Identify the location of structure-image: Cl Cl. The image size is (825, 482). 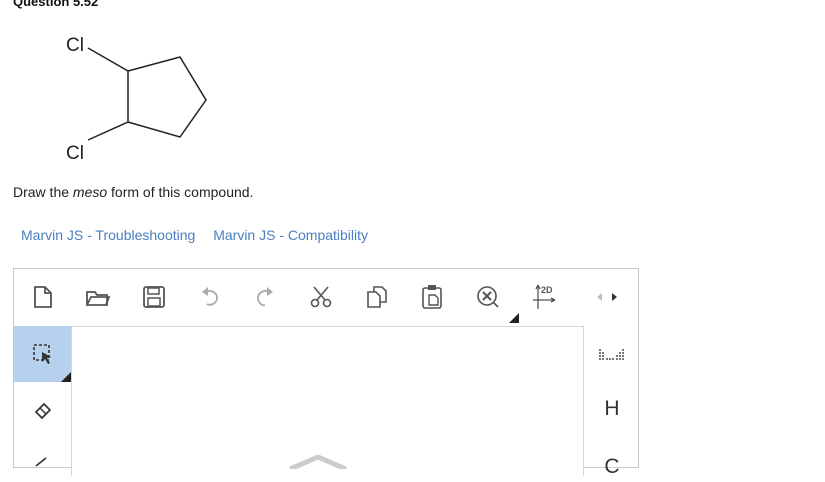
(136, 99).